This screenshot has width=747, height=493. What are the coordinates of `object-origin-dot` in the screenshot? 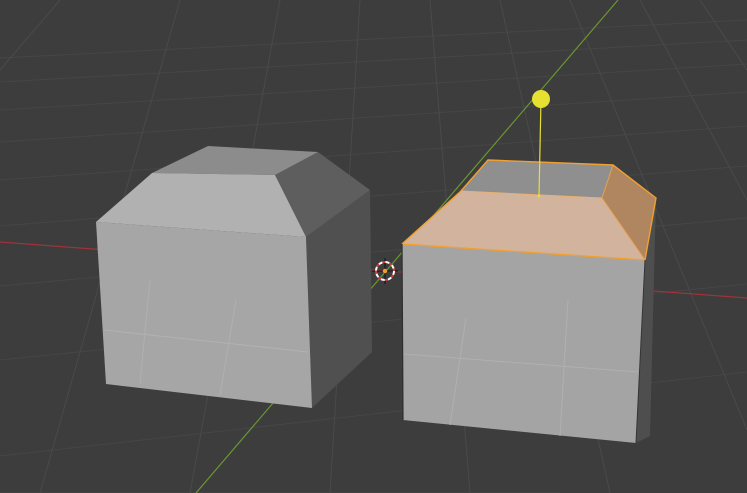 It's located at (385, 271).